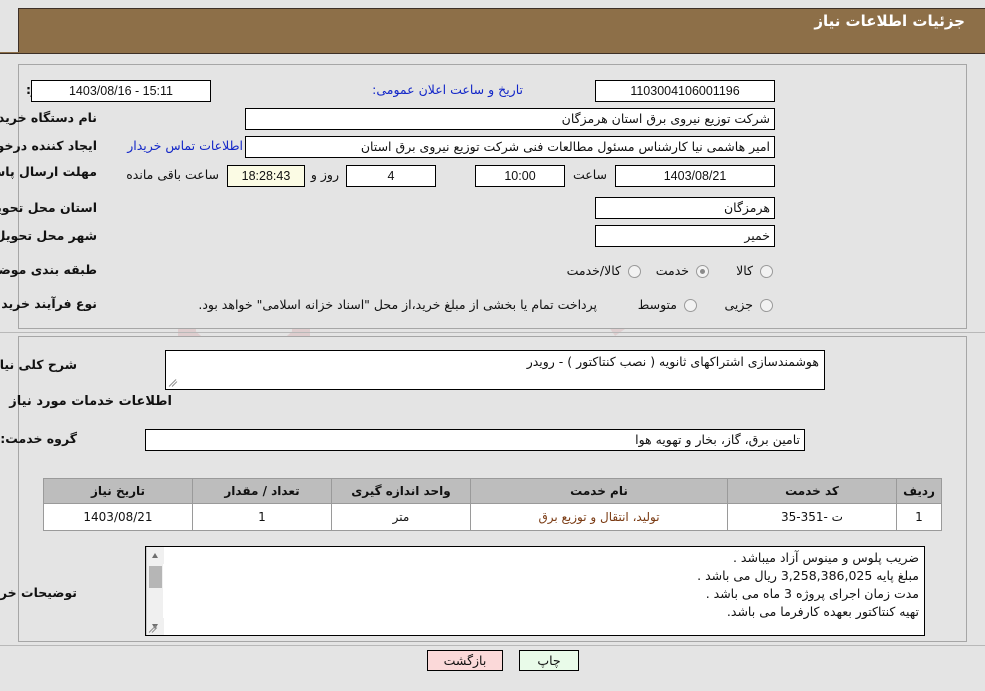 This screenshot has width=985, height=691. I want to click on buyer-notes-label: توضیحات خریدار:, so click(38, 592).